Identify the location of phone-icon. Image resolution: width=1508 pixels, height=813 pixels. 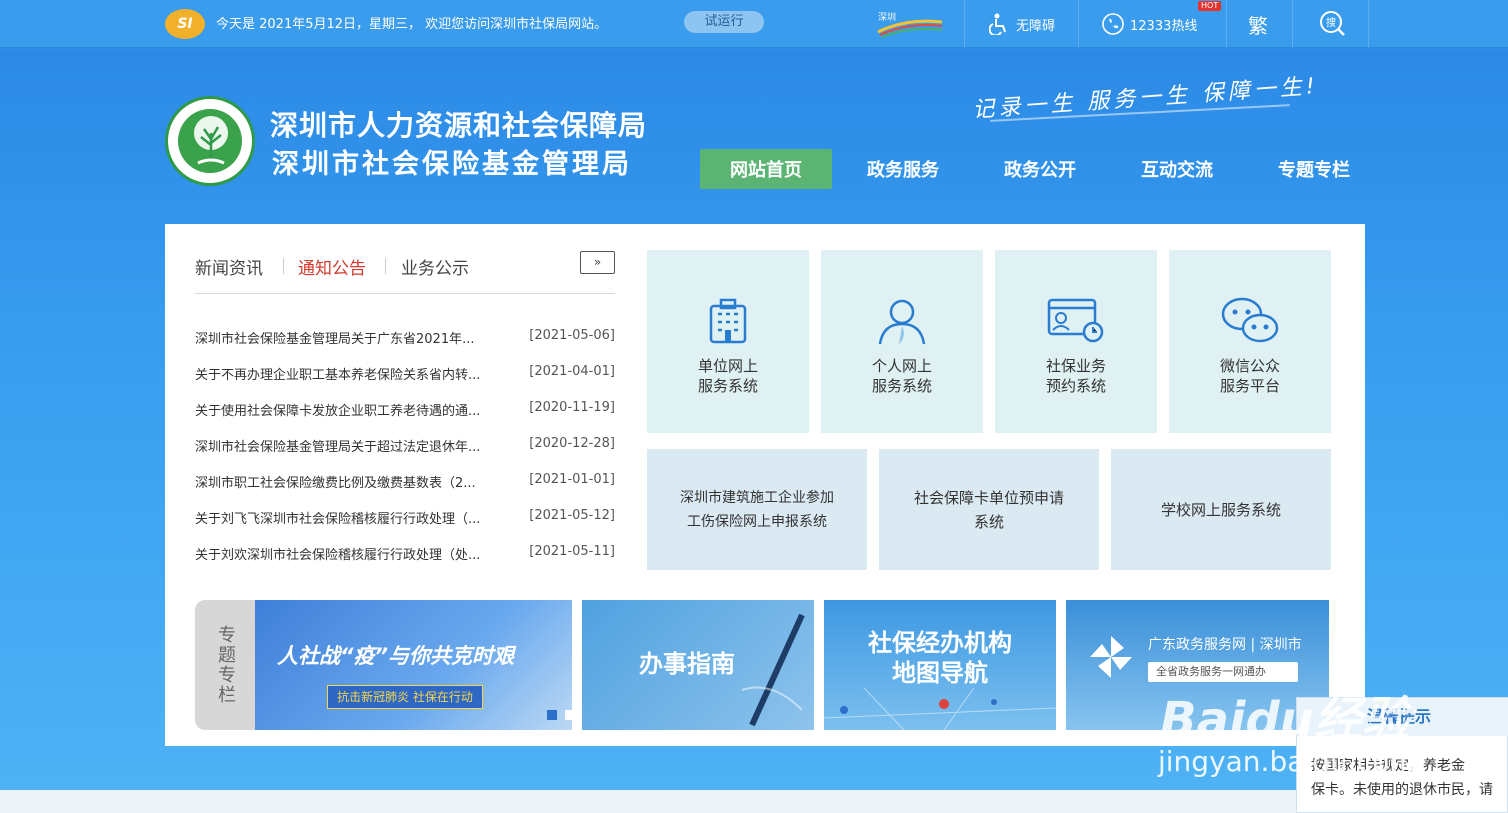
(1113, 24).